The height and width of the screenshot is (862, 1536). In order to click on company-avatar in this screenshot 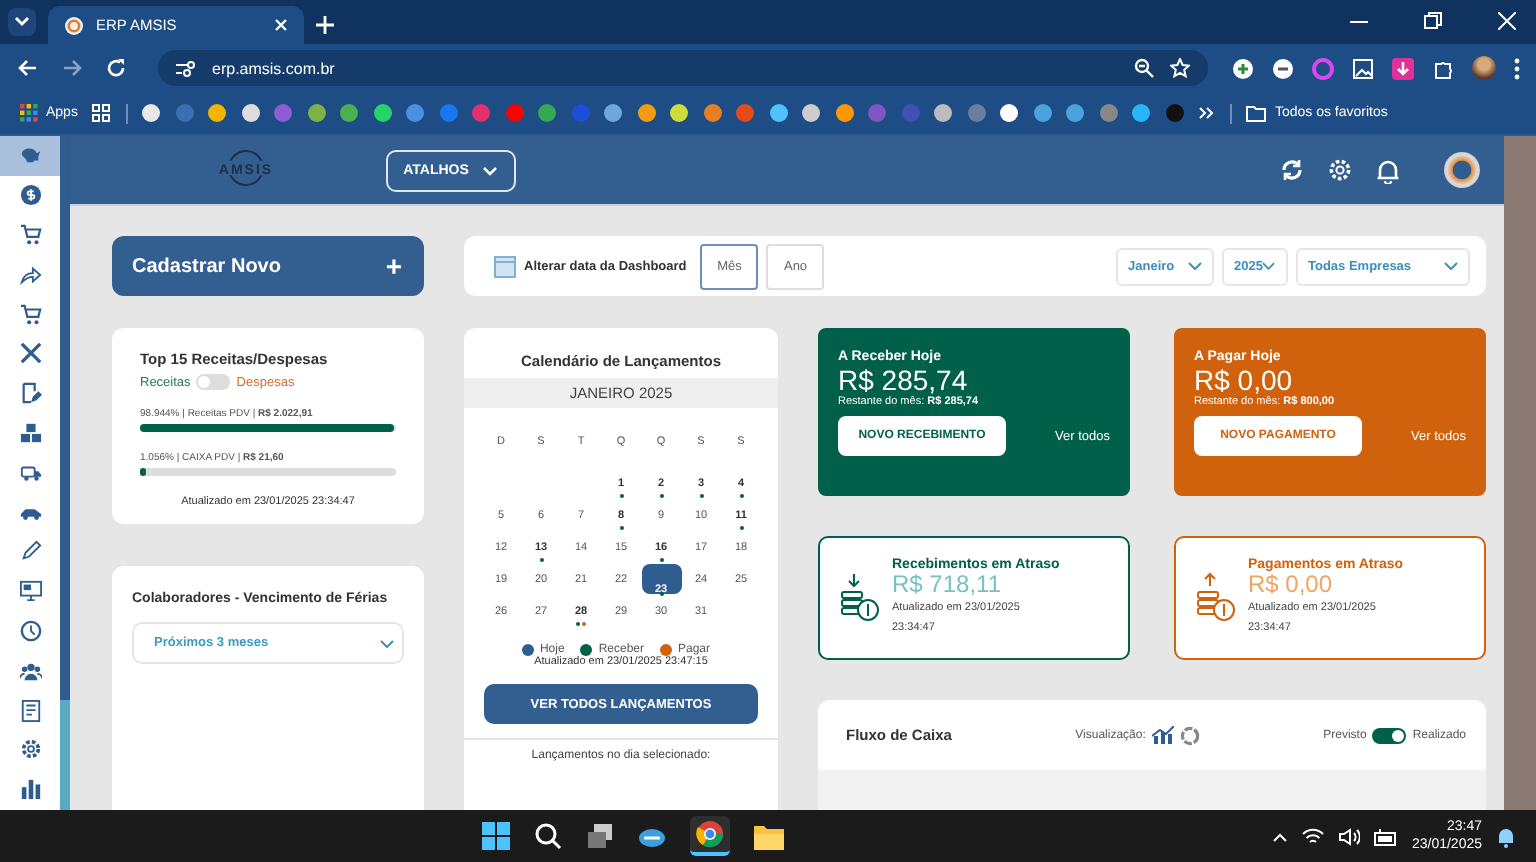, I will do `click(1462, 170)`.